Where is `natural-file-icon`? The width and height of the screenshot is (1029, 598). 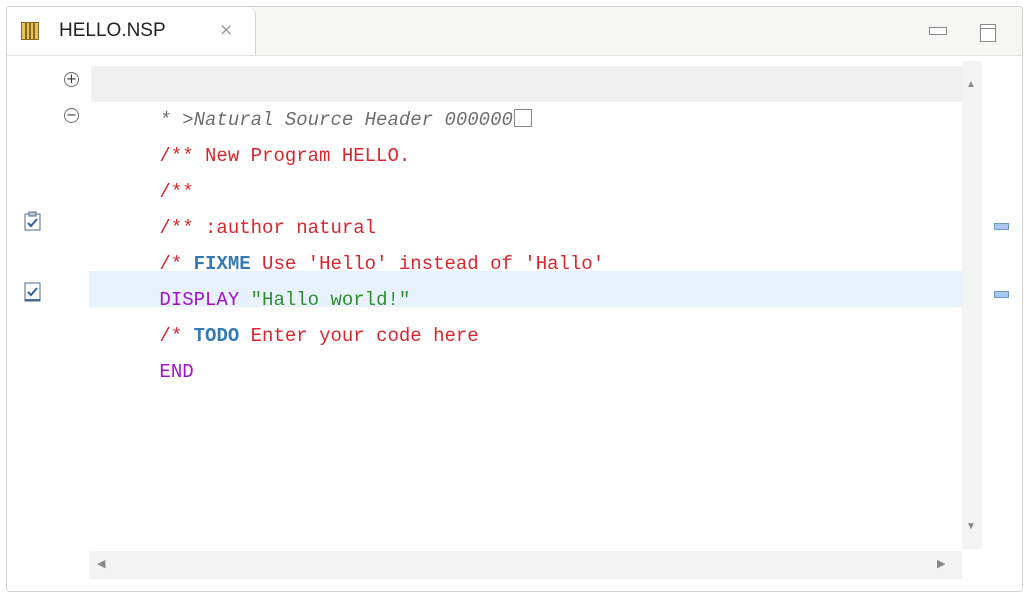
natural-file-icon is located at coordinates (30, 31).